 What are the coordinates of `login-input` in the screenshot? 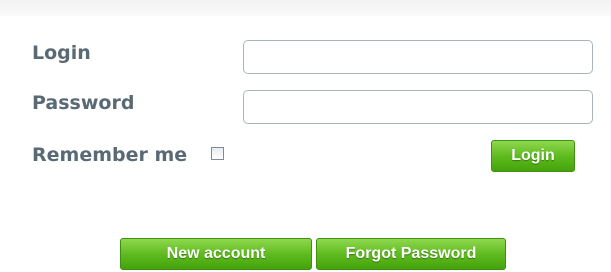 It's located at (418, 57).